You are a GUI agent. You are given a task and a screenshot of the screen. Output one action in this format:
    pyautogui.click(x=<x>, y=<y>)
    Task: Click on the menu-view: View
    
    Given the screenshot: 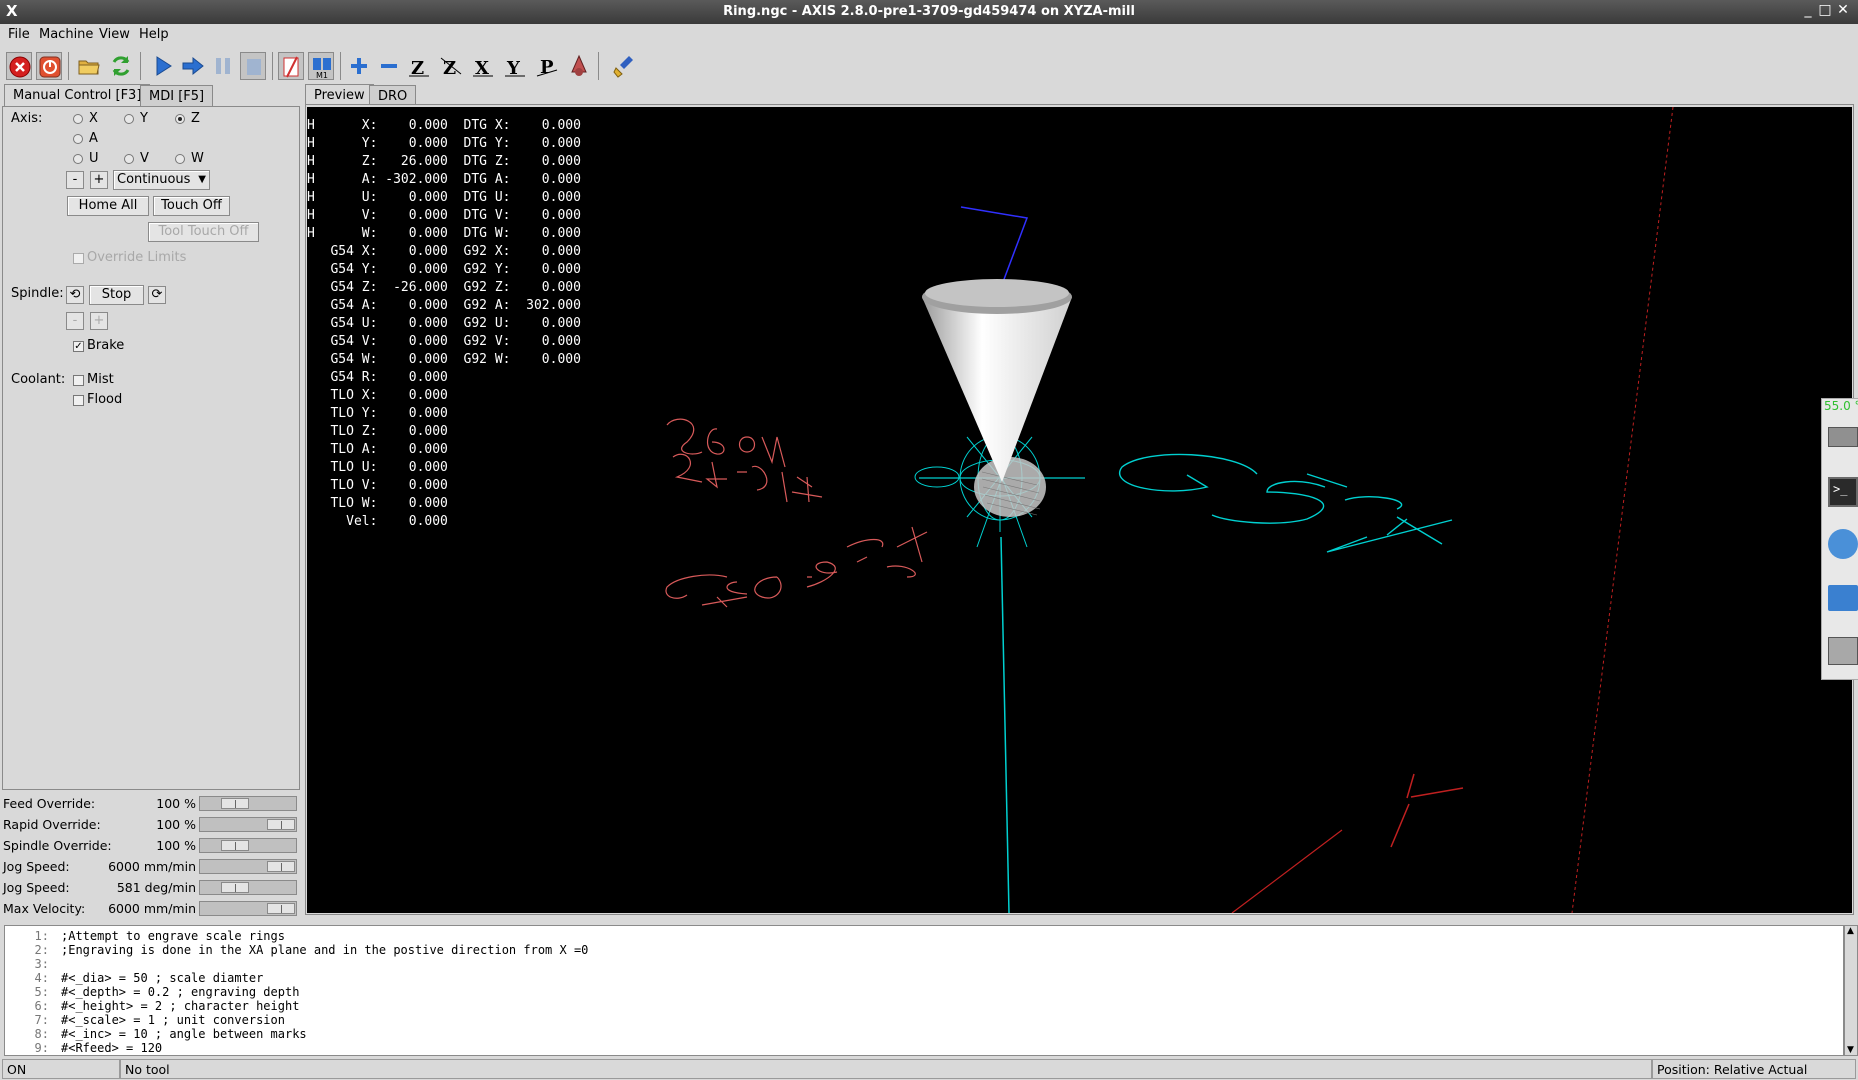 What is the action you would take?
    pyautogui.click(x=114, y=34)
    